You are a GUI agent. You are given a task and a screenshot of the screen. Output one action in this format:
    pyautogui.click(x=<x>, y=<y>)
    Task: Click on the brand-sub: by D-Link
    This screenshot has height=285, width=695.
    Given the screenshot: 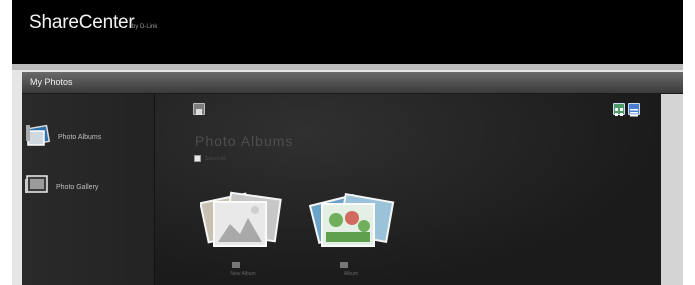 What is the action you would take?
    pyautogui.click(x=145, y=27)
    